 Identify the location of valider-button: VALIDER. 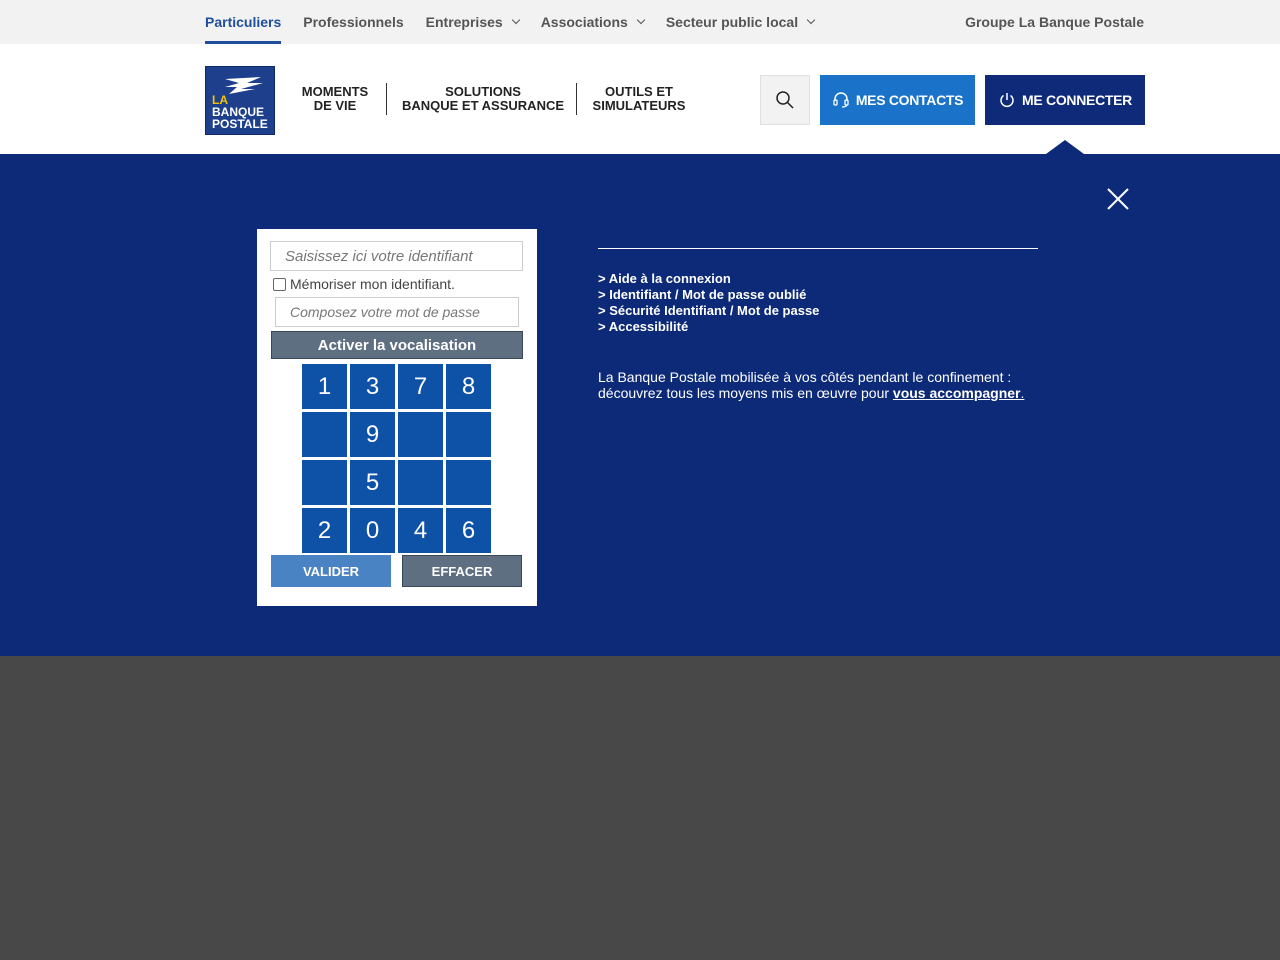
(331, 571).